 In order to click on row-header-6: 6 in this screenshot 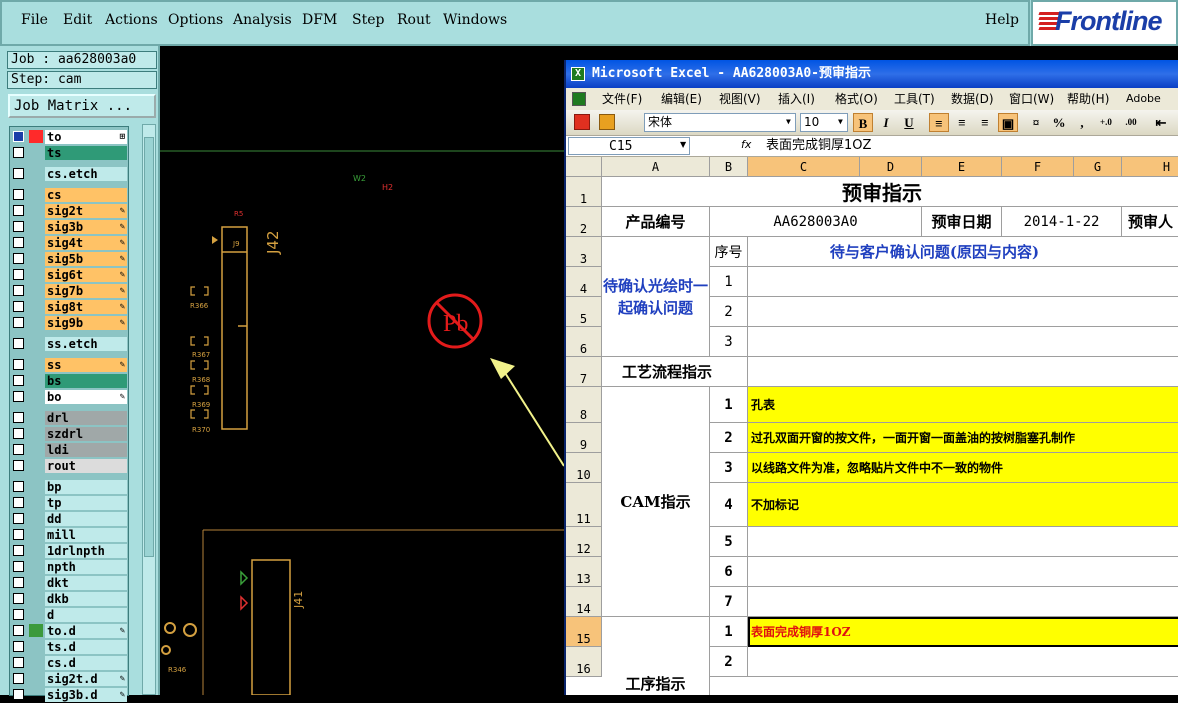, I will do `click(584, 342)`.